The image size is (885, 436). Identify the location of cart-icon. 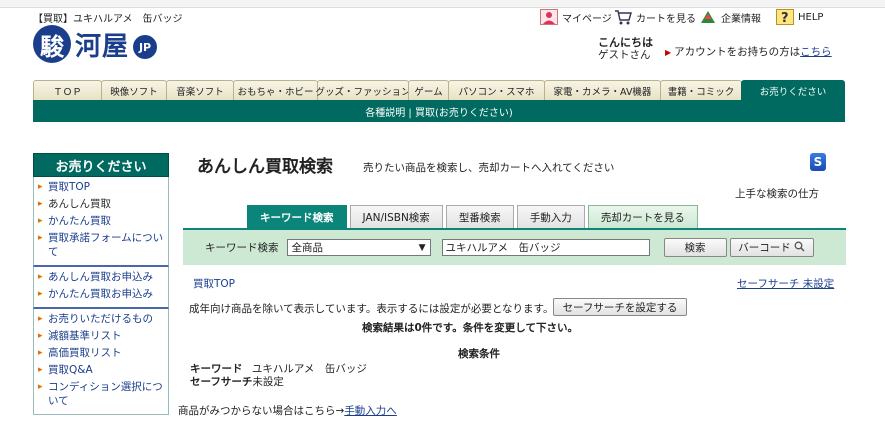
(623, 17).